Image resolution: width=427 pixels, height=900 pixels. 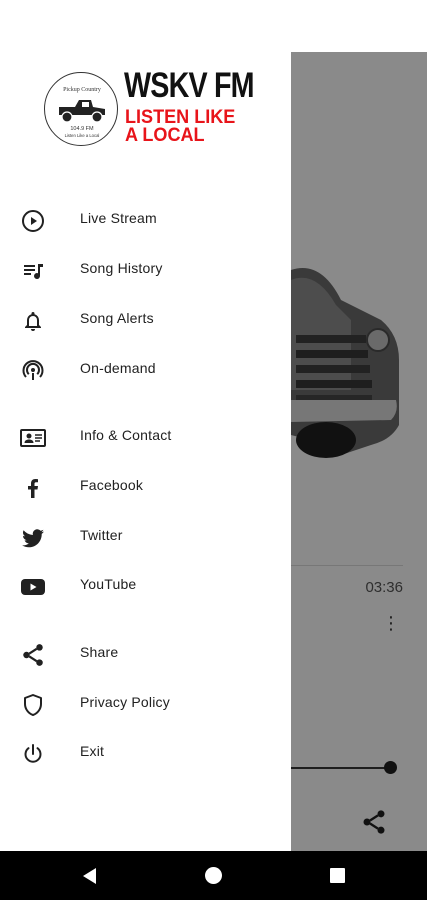 I want to click on menu-label: Share, so click(x=99, y=652).